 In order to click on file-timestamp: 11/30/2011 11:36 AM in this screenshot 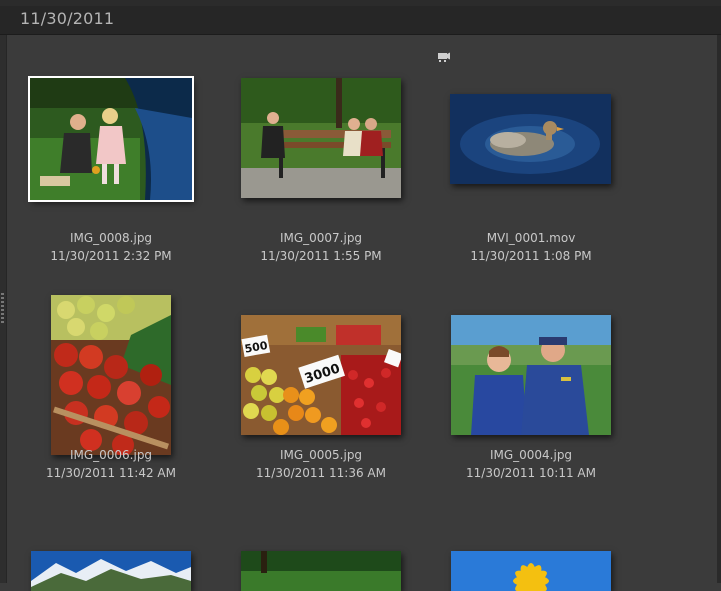, I will do `click(321, 473)`.